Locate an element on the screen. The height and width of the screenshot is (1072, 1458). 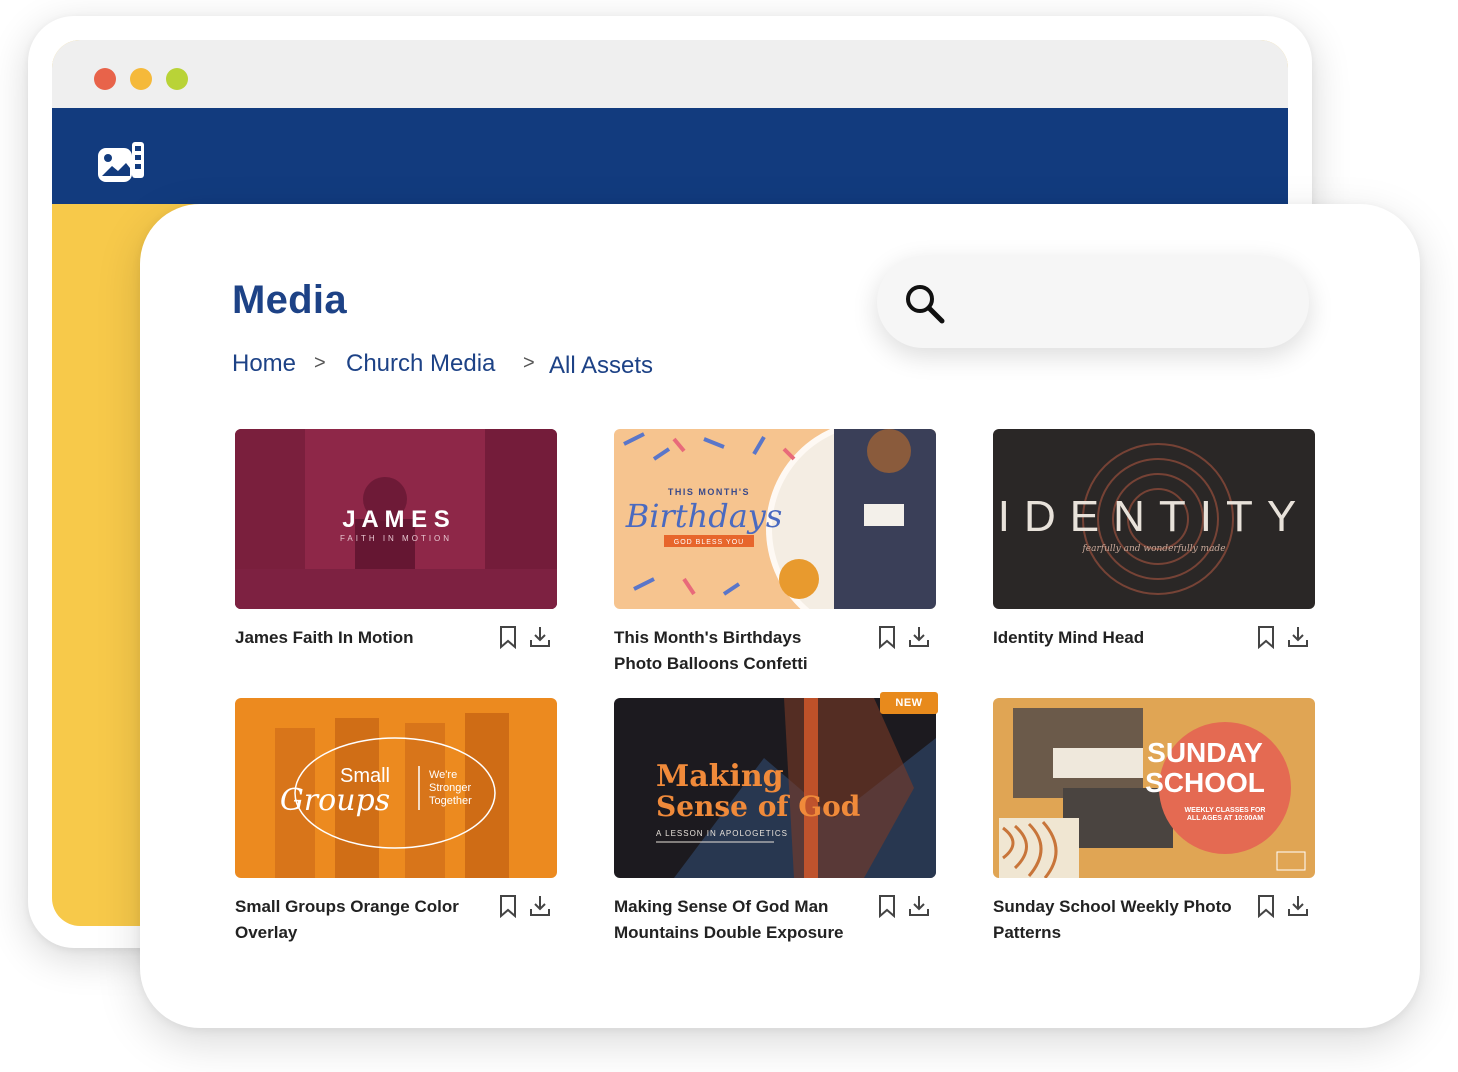
svg-text: Making is located at coordinates (720, 776).